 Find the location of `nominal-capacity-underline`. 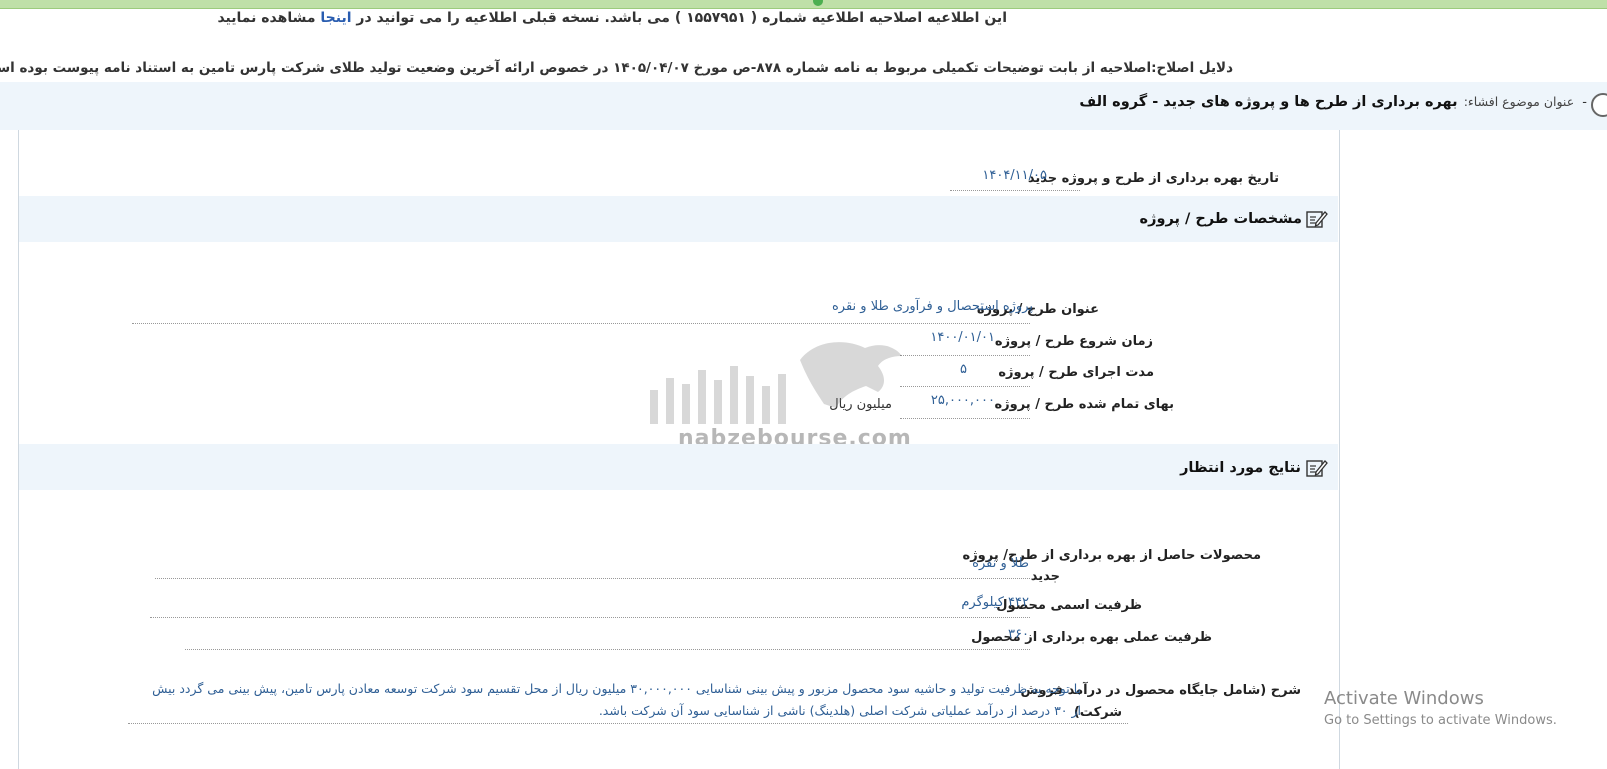

nominal-capacity-underline is located at coordinates (590, 617).